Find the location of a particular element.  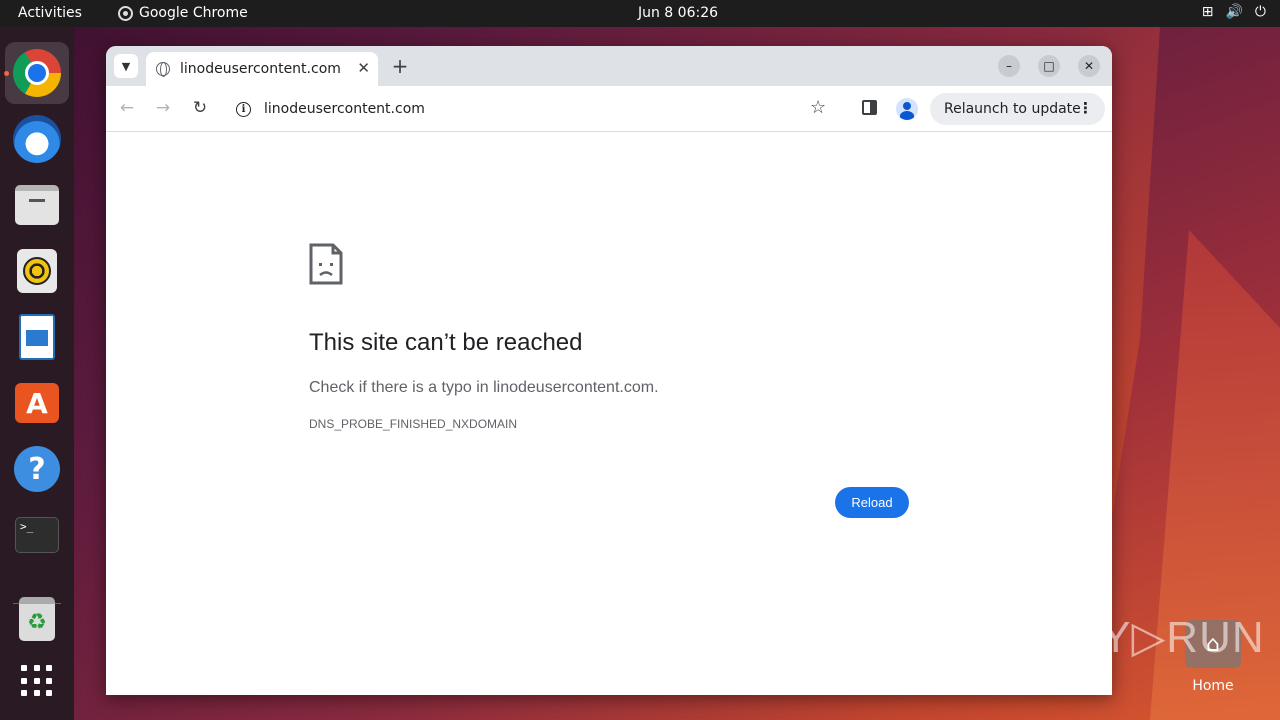

close-window-button: ✕ is located at coordinates (1089, 66).